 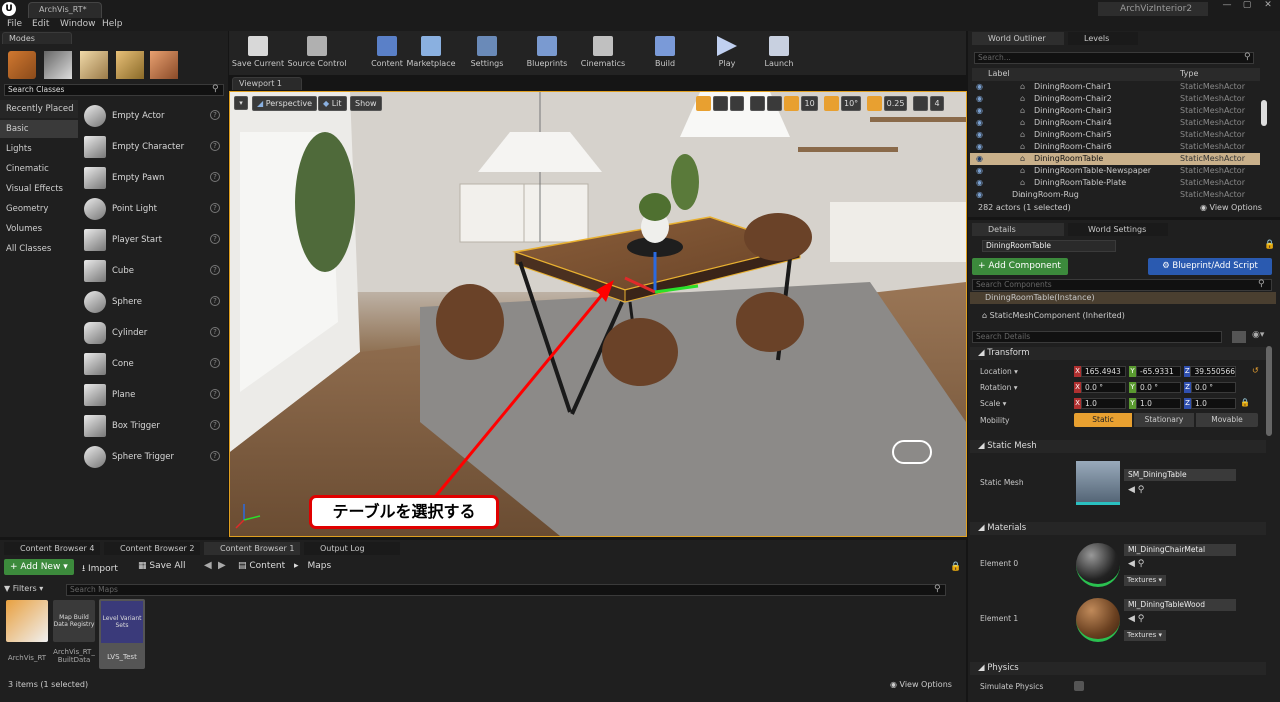 I want to click on class-plane: Plane?, so click(x=154, y=395).